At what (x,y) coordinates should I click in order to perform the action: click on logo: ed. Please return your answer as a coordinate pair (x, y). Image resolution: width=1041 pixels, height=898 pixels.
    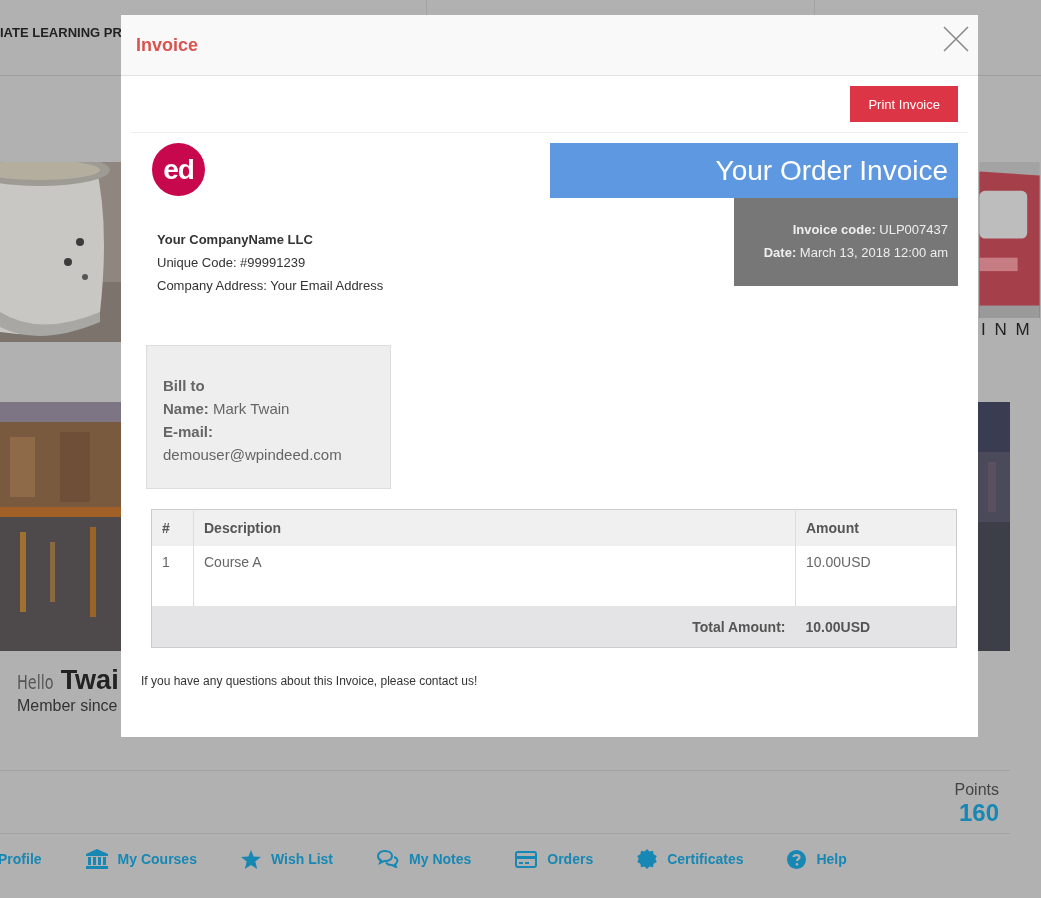
    Looking at the image, I should click on (178, 169).